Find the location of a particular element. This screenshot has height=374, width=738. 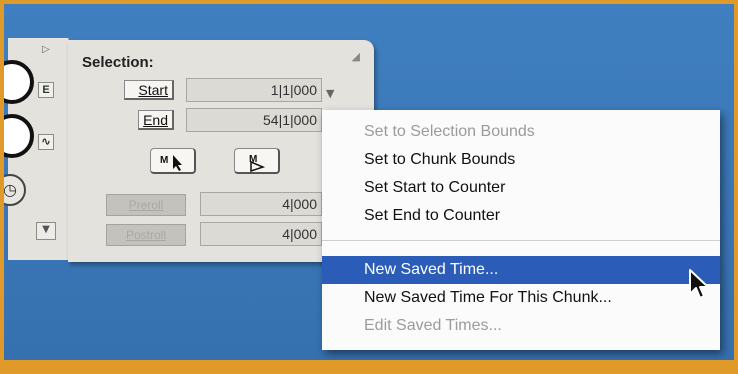

marker-play-button: M is located at coordinates (257, 161).